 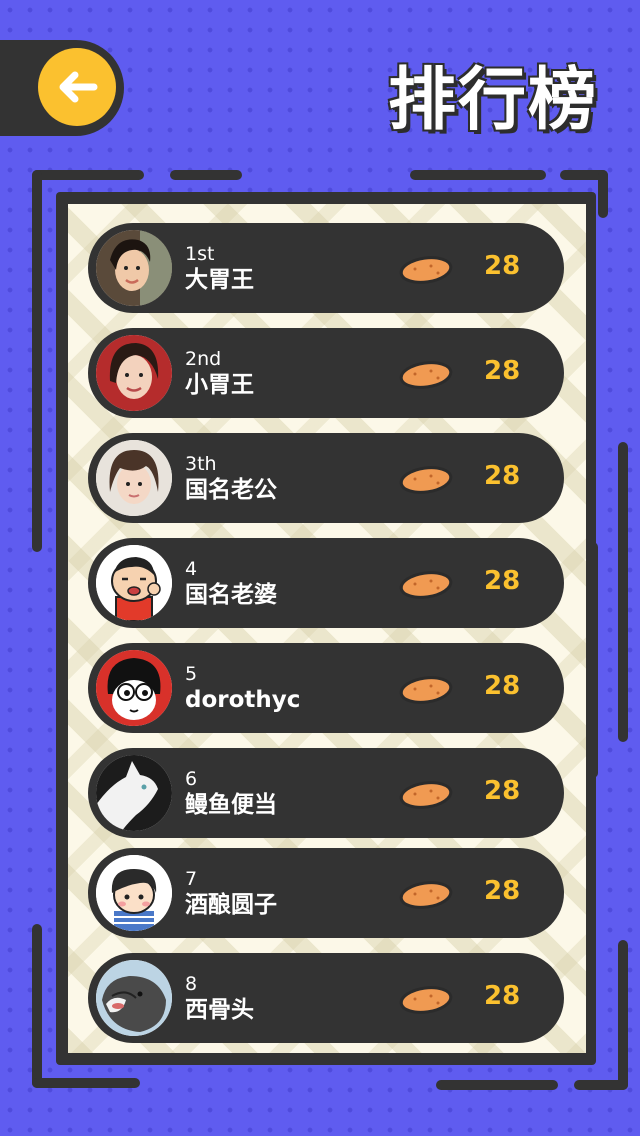 What do you see at coordinates (200, 254) in the screenshot?
I see `rank-label: 1st` at bounding box center [200, 254].